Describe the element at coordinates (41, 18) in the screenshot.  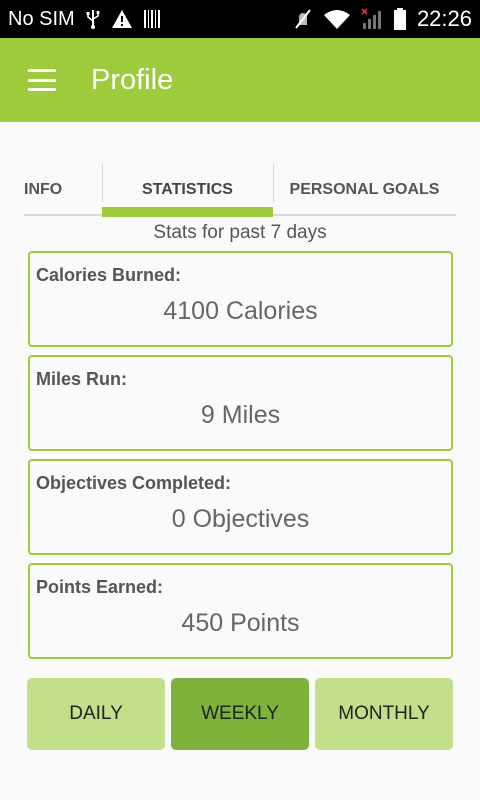
I see `carrier-label: No SIM` at that location.